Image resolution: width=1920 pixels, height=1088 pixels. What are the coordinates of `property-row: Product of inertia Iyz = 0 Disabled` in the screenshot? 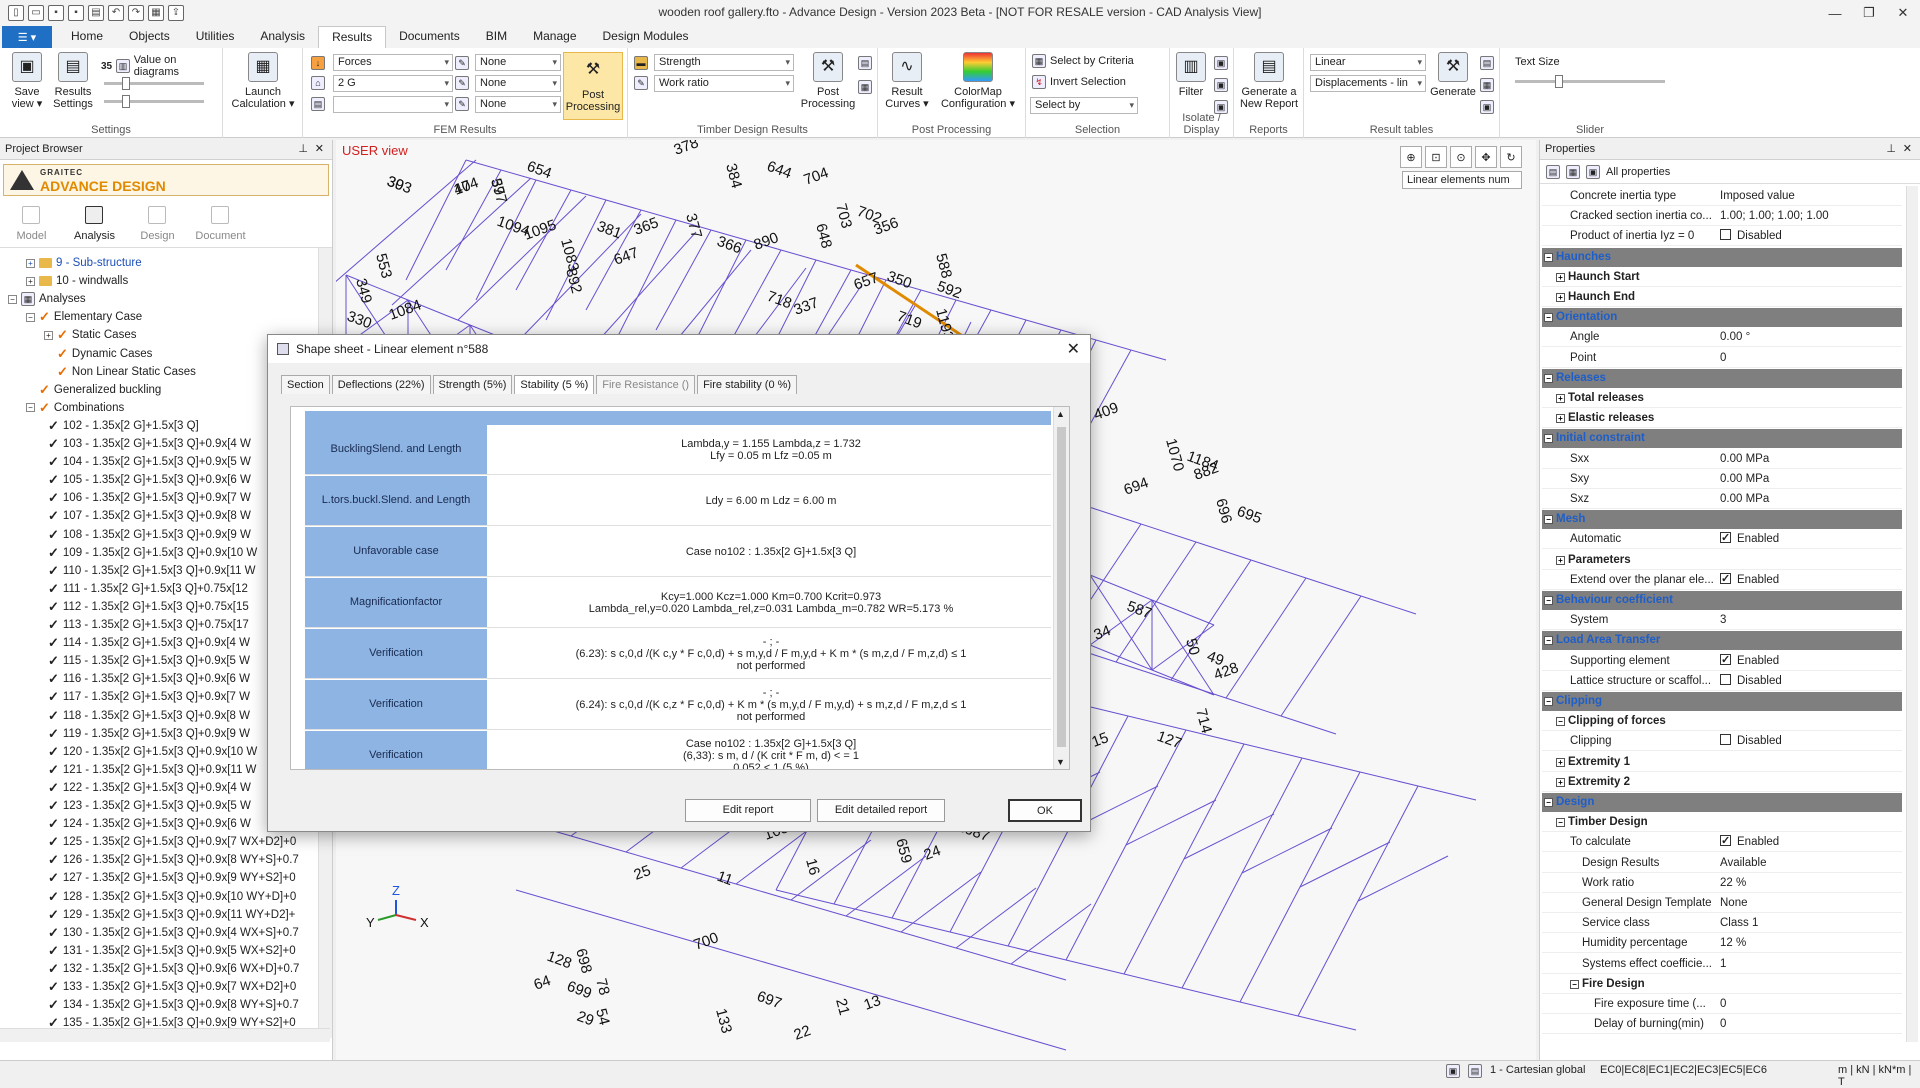 It's located at (1722, 237).